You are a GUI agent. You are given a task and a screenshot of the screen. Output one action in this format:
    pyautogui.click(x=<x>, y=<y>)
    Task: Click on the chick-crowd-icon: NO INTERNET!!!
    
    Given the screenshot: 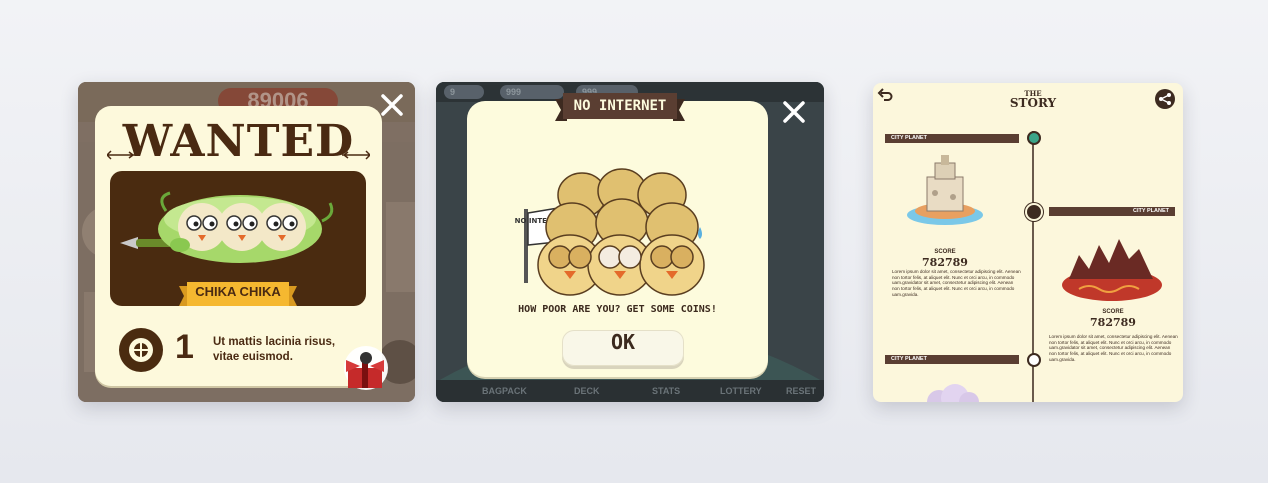 What is the action you would take?
    pyautogui.click(x=610, y=232)
    